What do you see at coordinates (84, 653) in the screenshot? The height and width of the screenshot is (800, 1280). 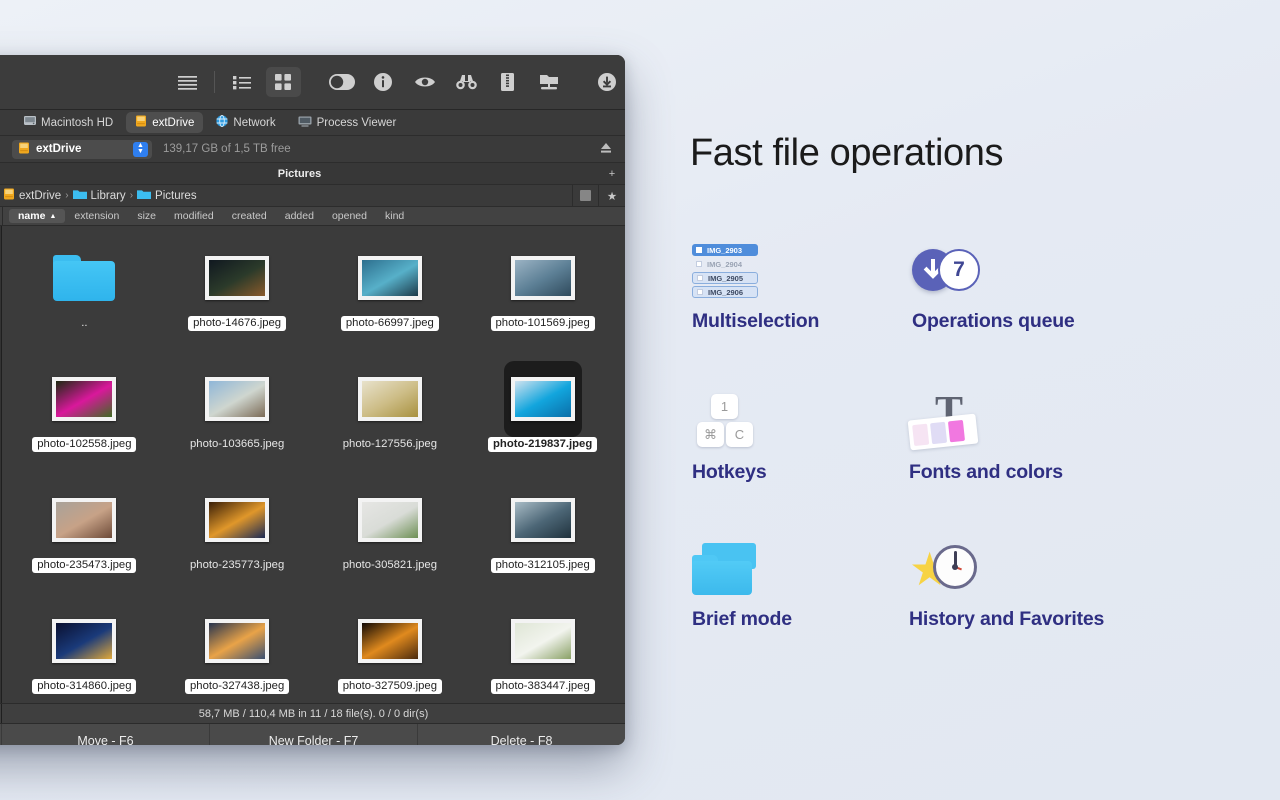 I see `file-tile: photo-314860.jpeg` at bounding box center [84, 653].